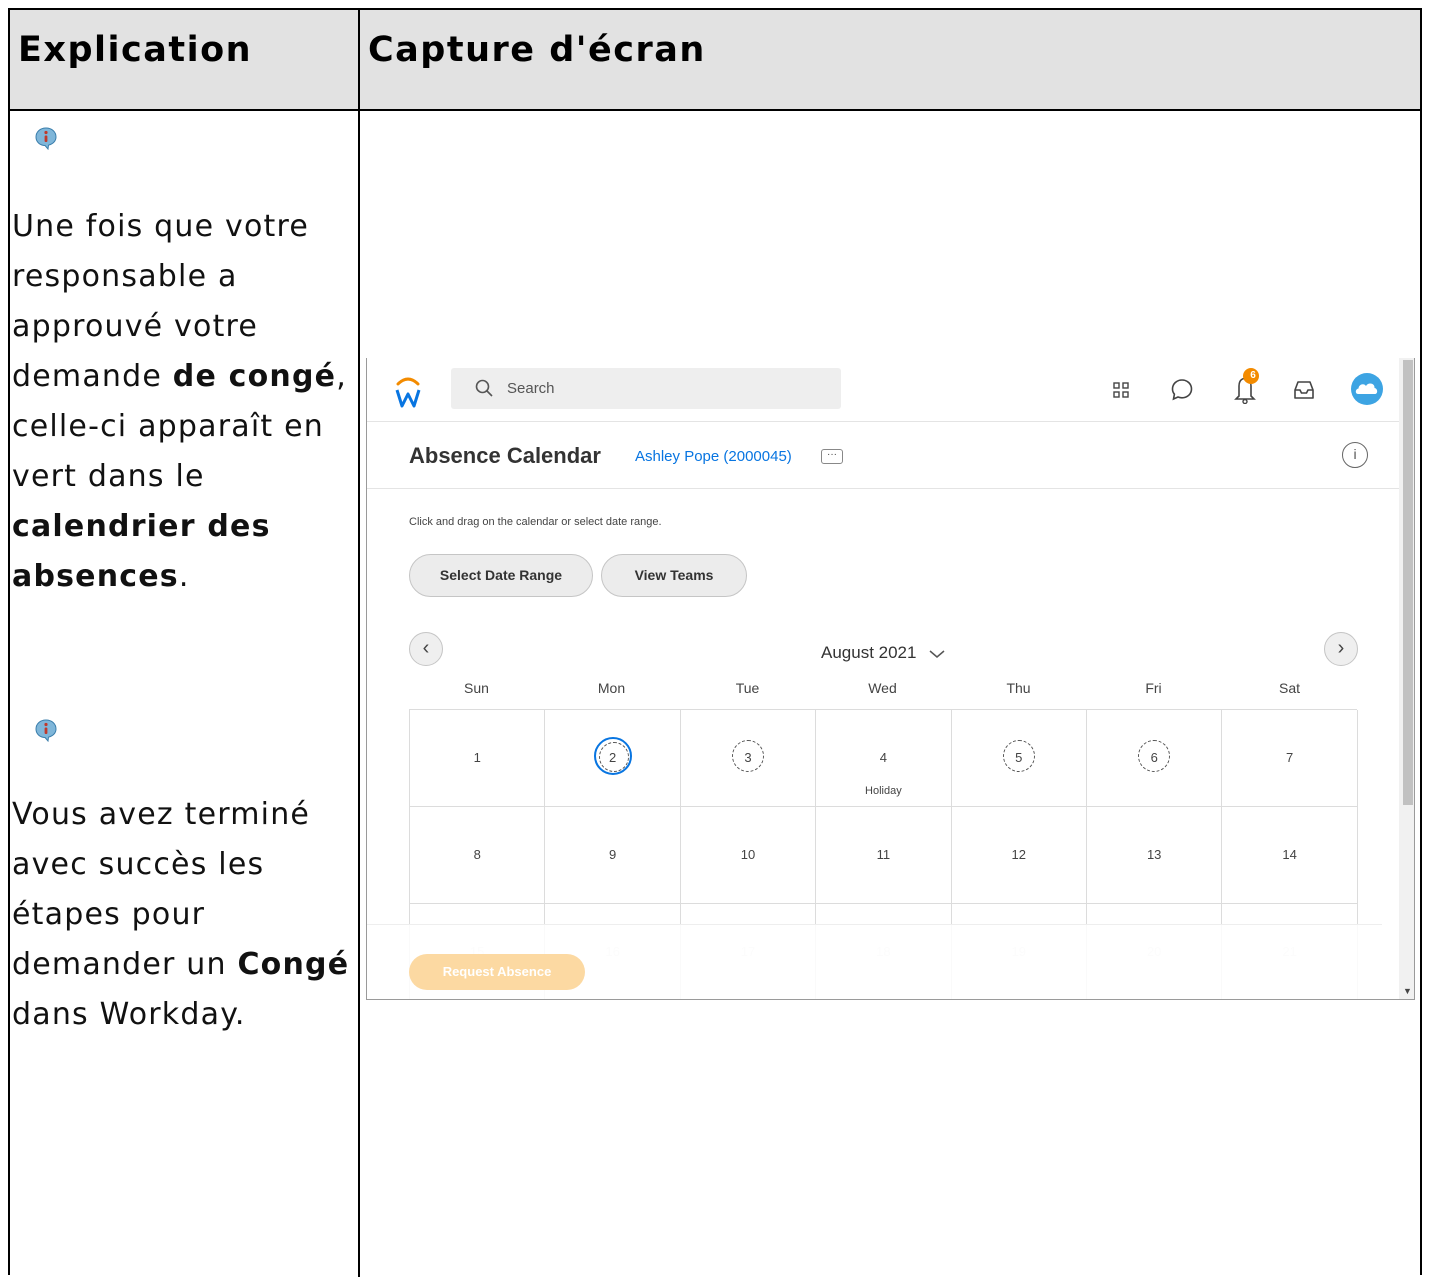  I want to click on day-number: 8, so click(477, 854).